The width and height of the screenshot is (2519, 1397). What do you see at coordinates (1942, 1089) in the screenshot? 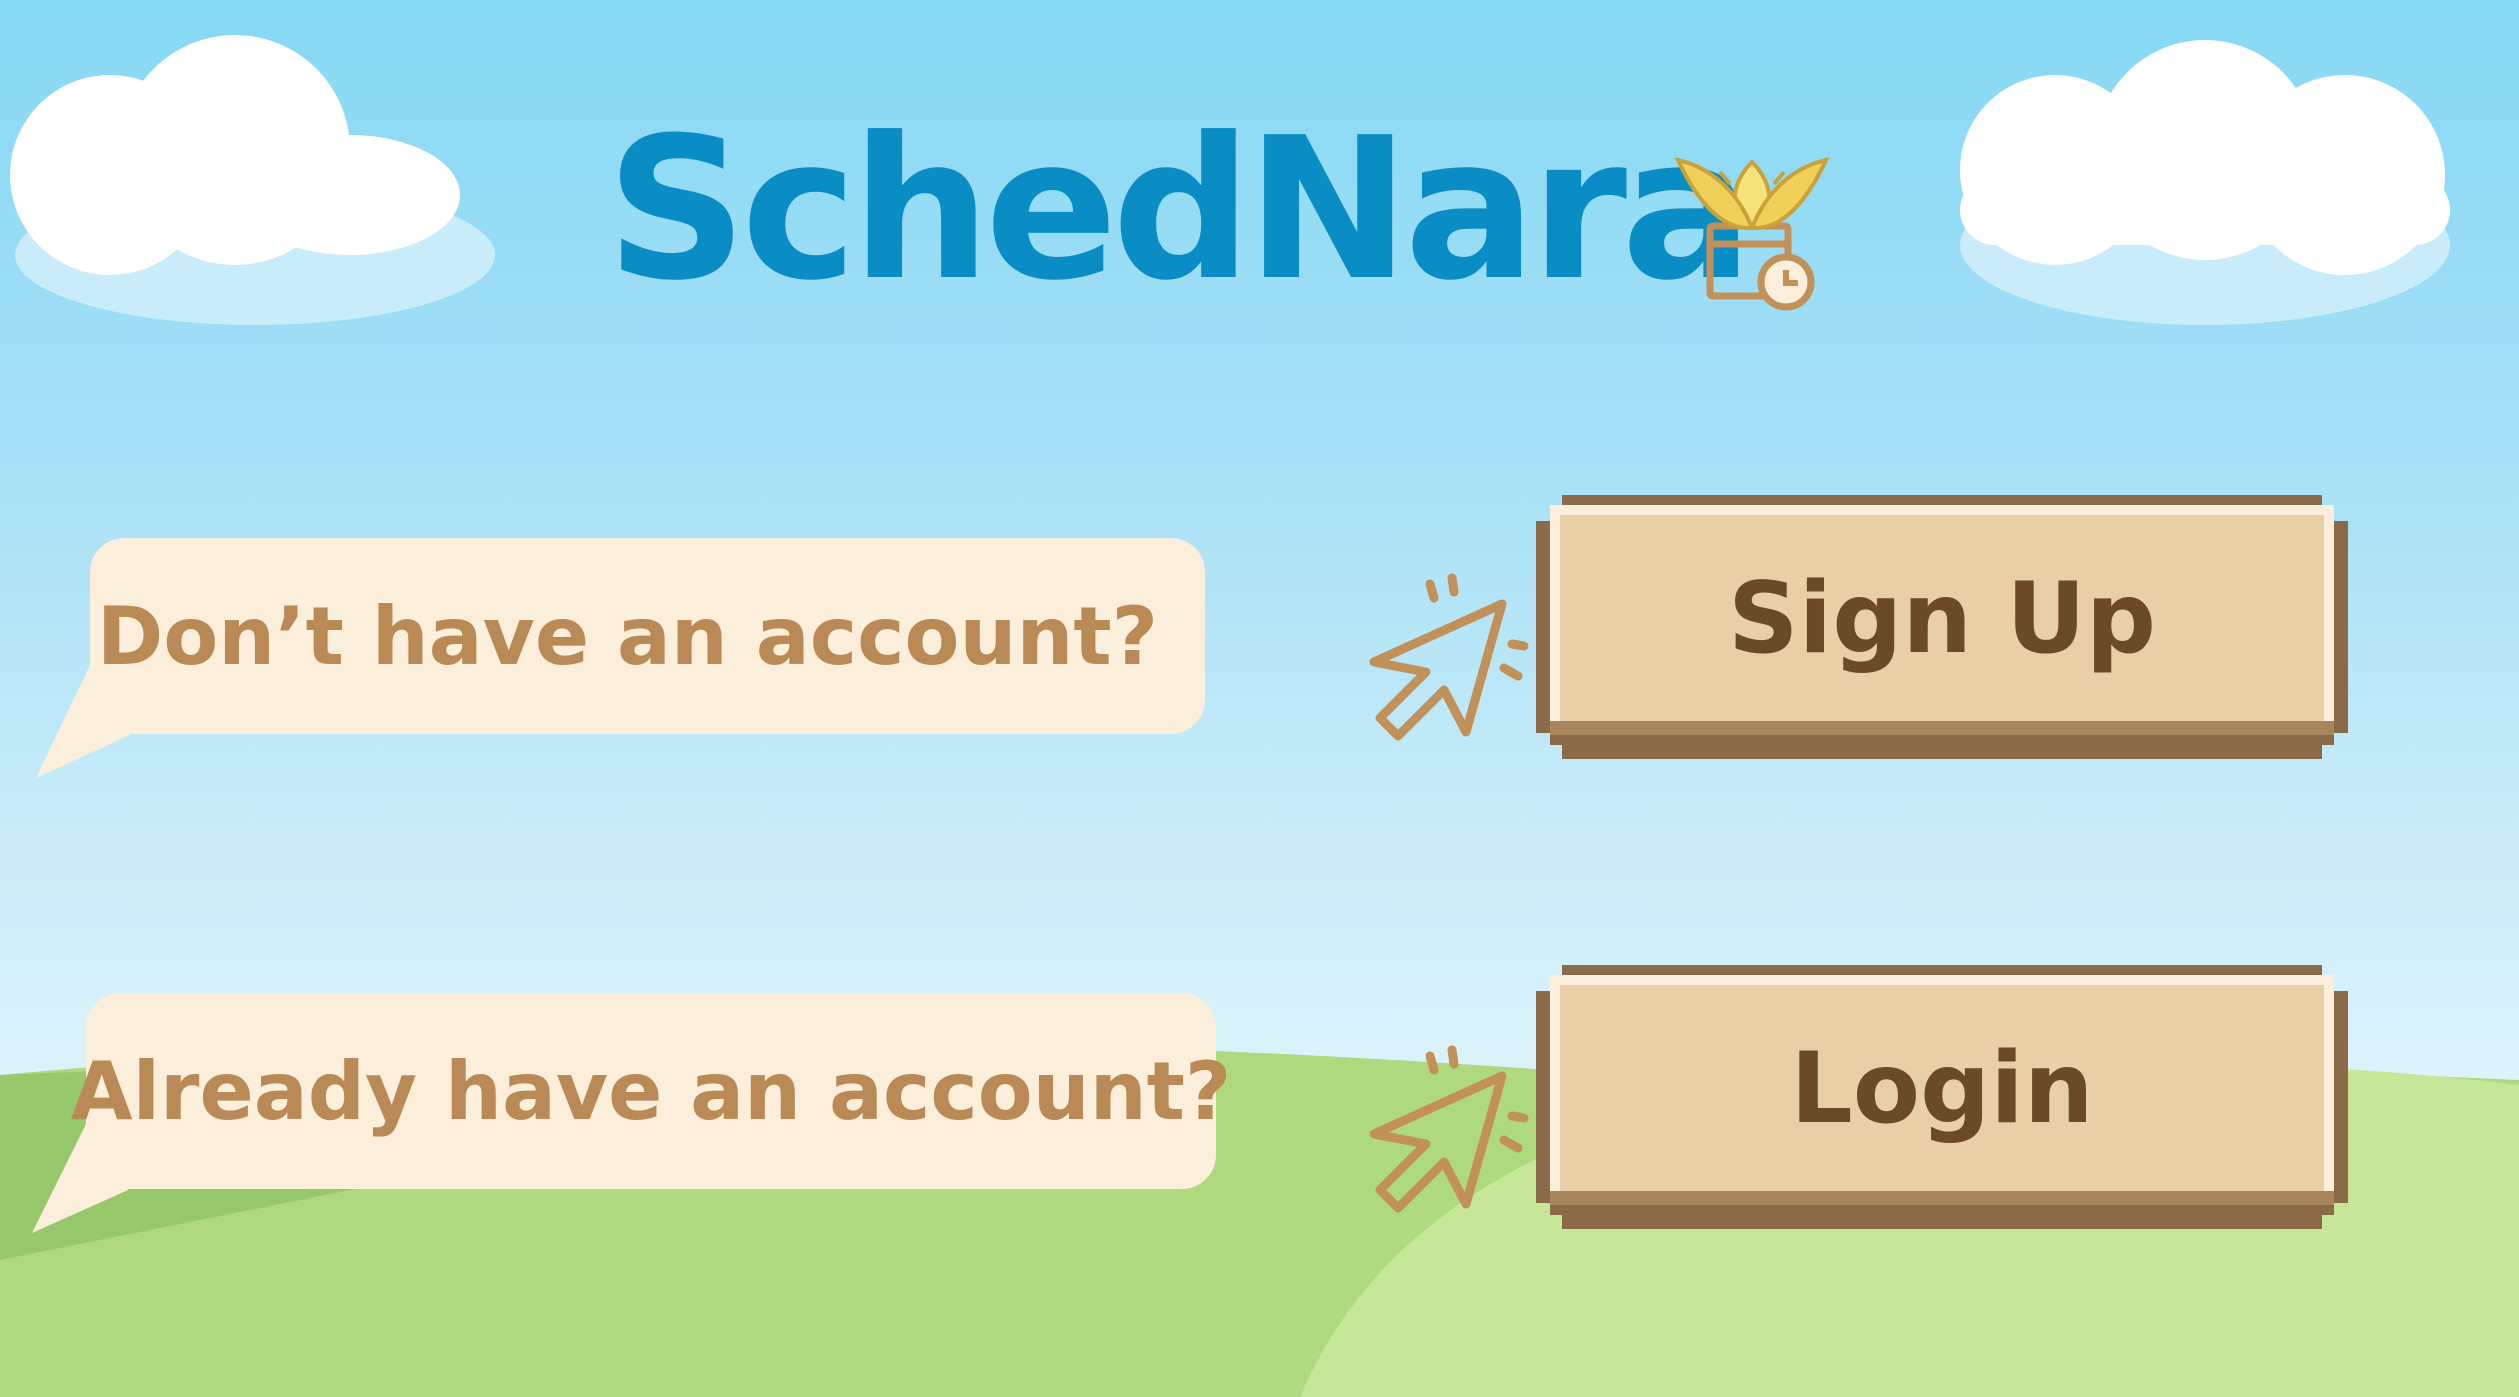
I see `login-label: Login` at bounding box center [1942, 1089].